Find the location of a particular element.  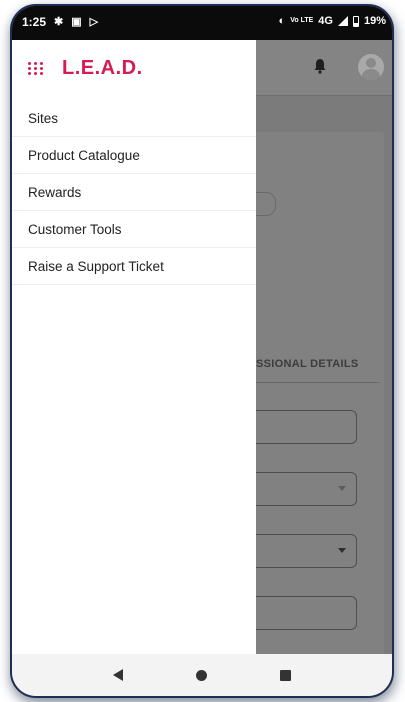

menu-item-product-catalogue: Product Catalogue is located at coordinates (134, 155).